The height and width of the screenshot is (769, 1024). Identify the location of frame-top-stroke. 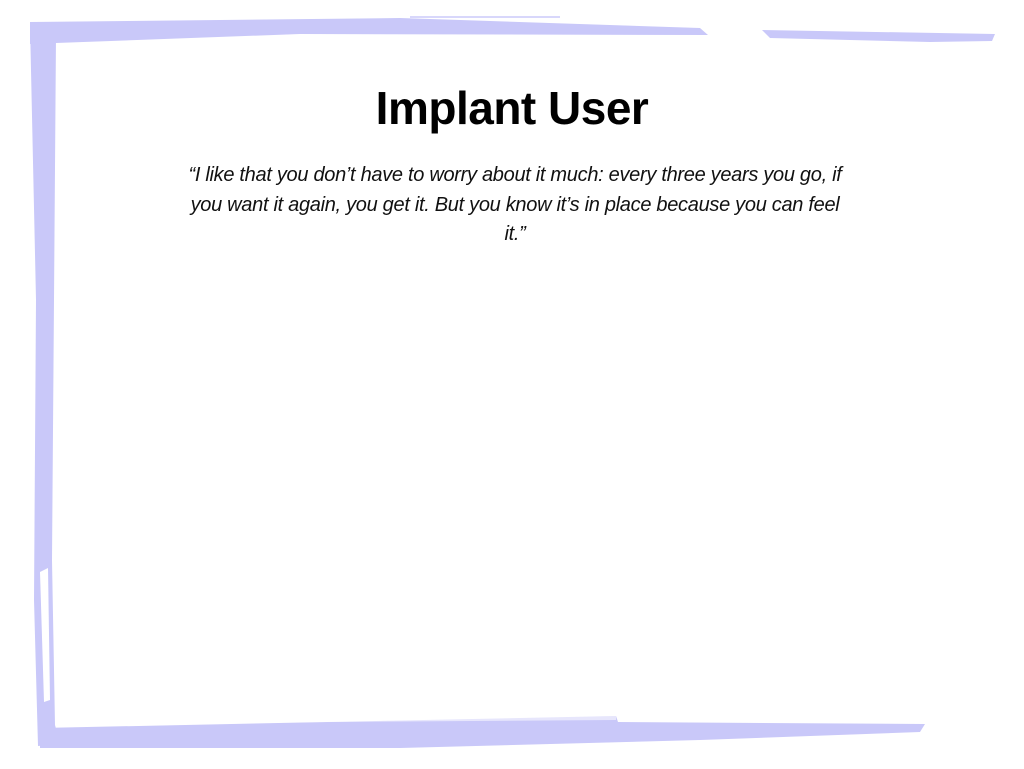
(369, 31).